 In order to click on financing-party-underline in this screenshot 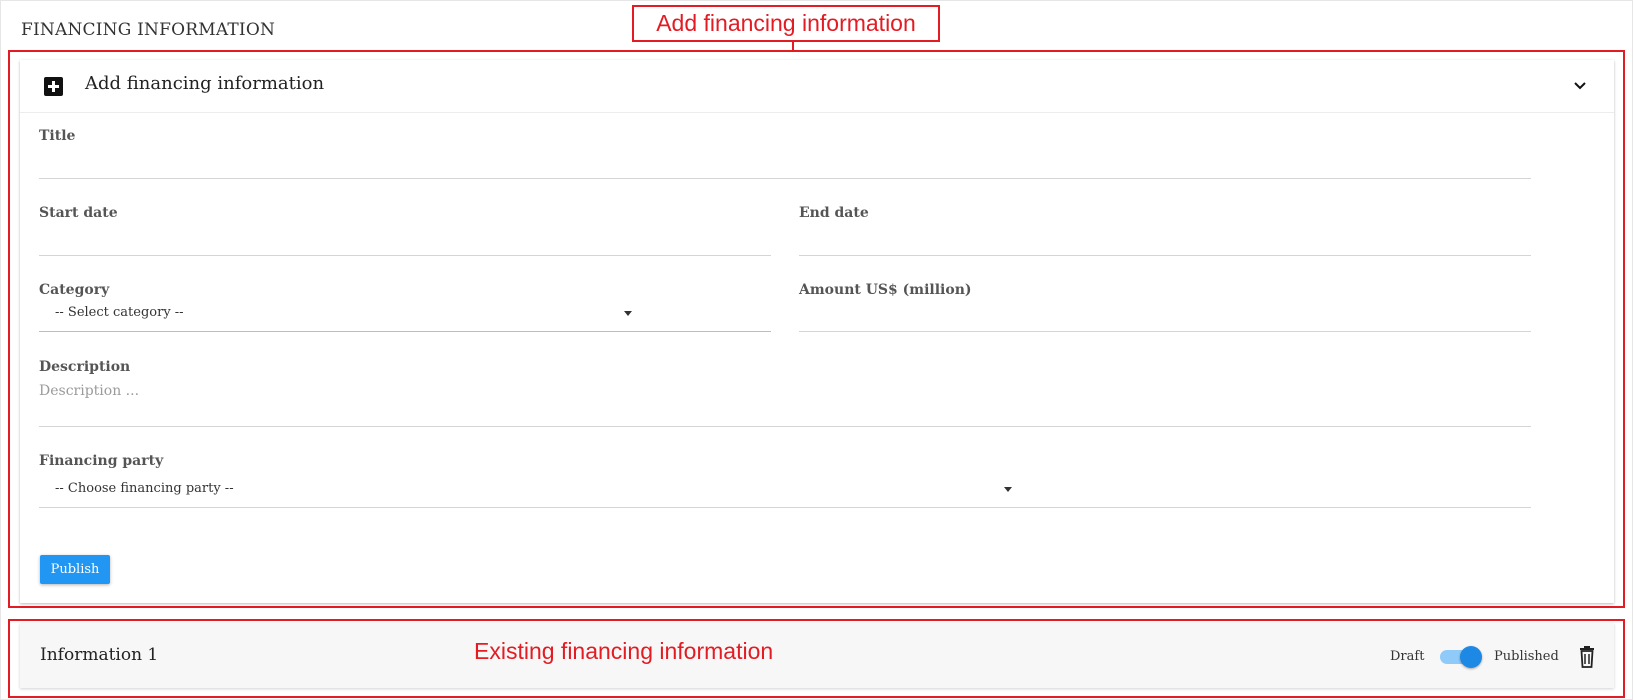, I will do `click(785, 507)`.